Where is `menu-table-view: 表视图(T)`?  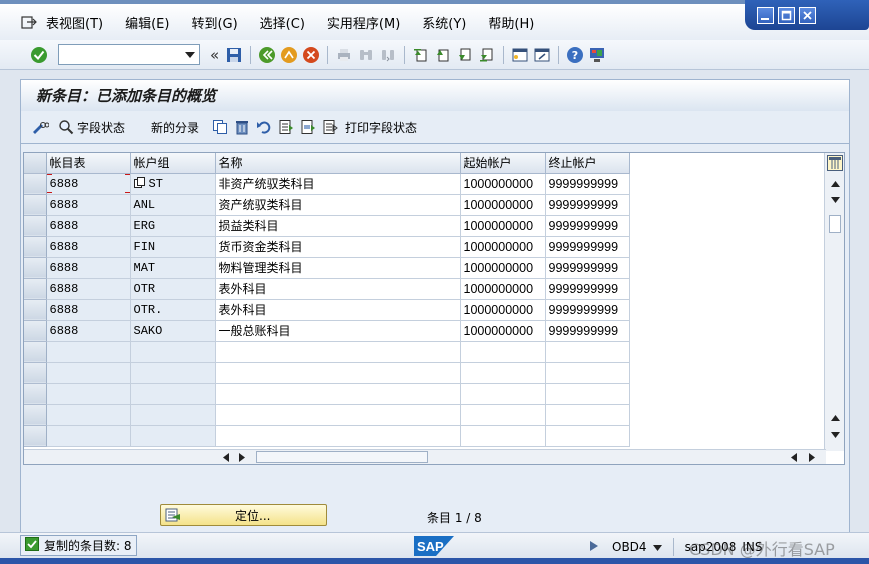 menu-table-view: 表视图(T) is located at coordinates (74, 22).